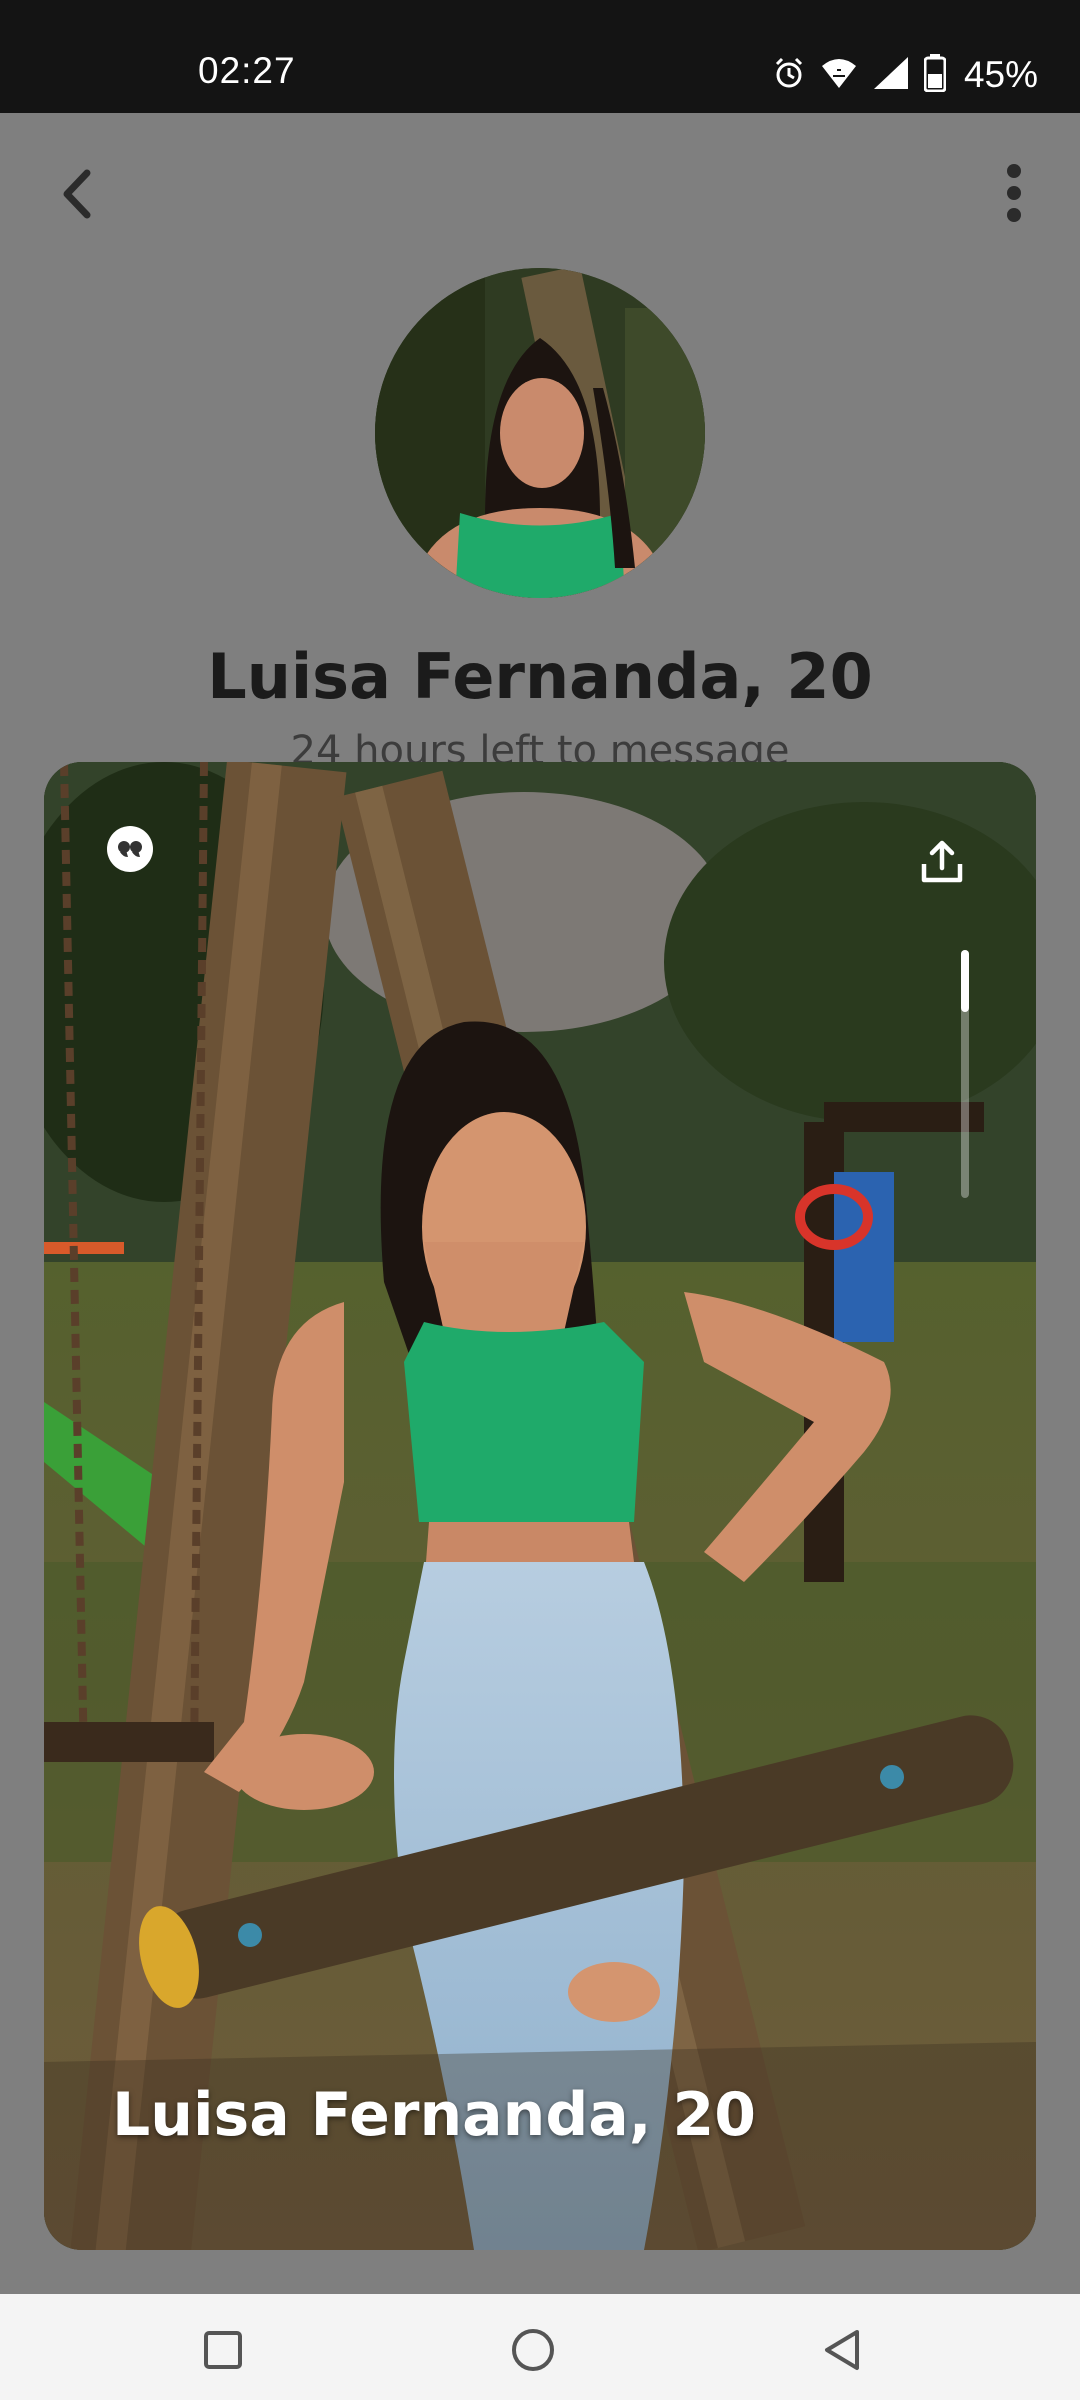 This screenshot has height=2400, width=1080. What do you see at coordinates (965, 981) in the screenshot?
I see `photo-scroll-thumb` at bounding box center [965, 981].